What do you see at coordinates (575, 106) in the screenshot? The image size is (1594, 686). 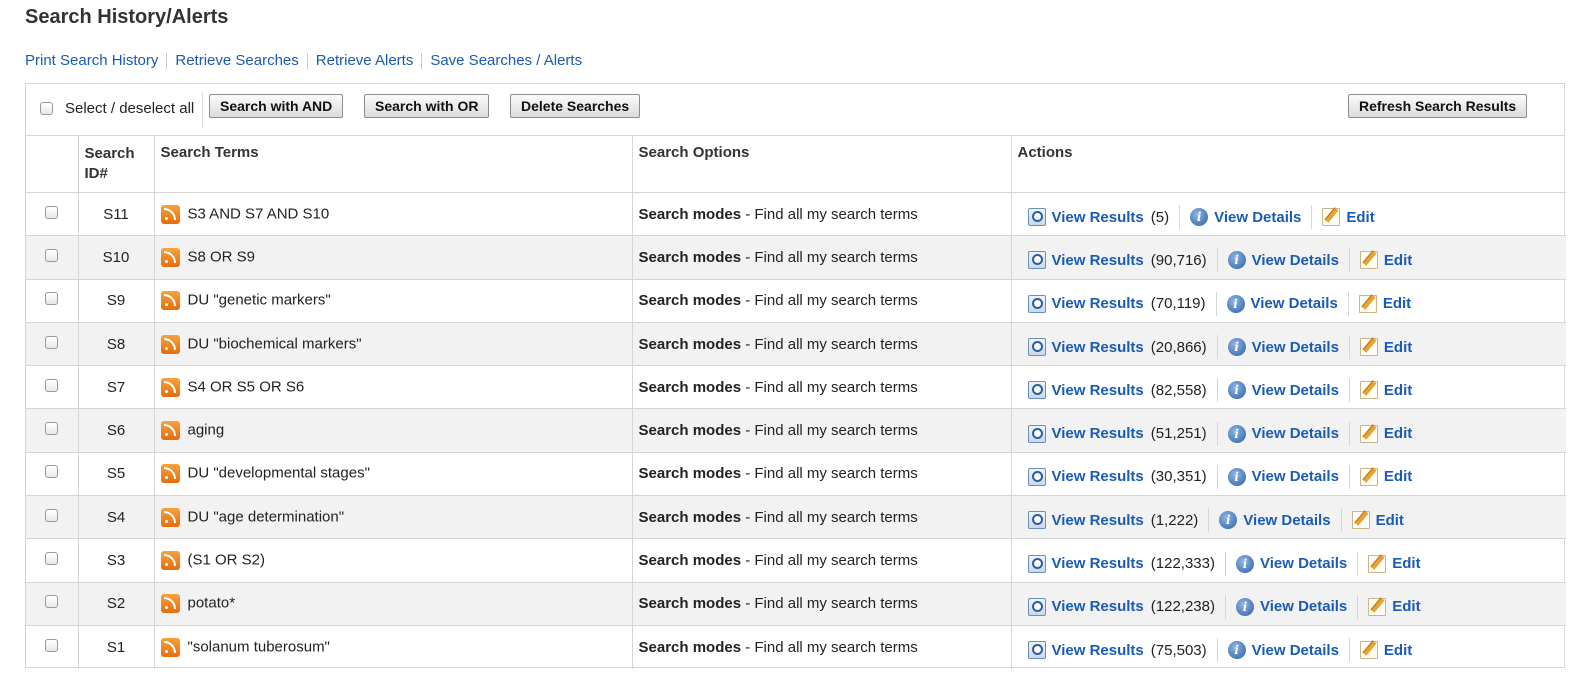 I see `delete-searches-button: Delete Searches` at bounding box center [575, 106].